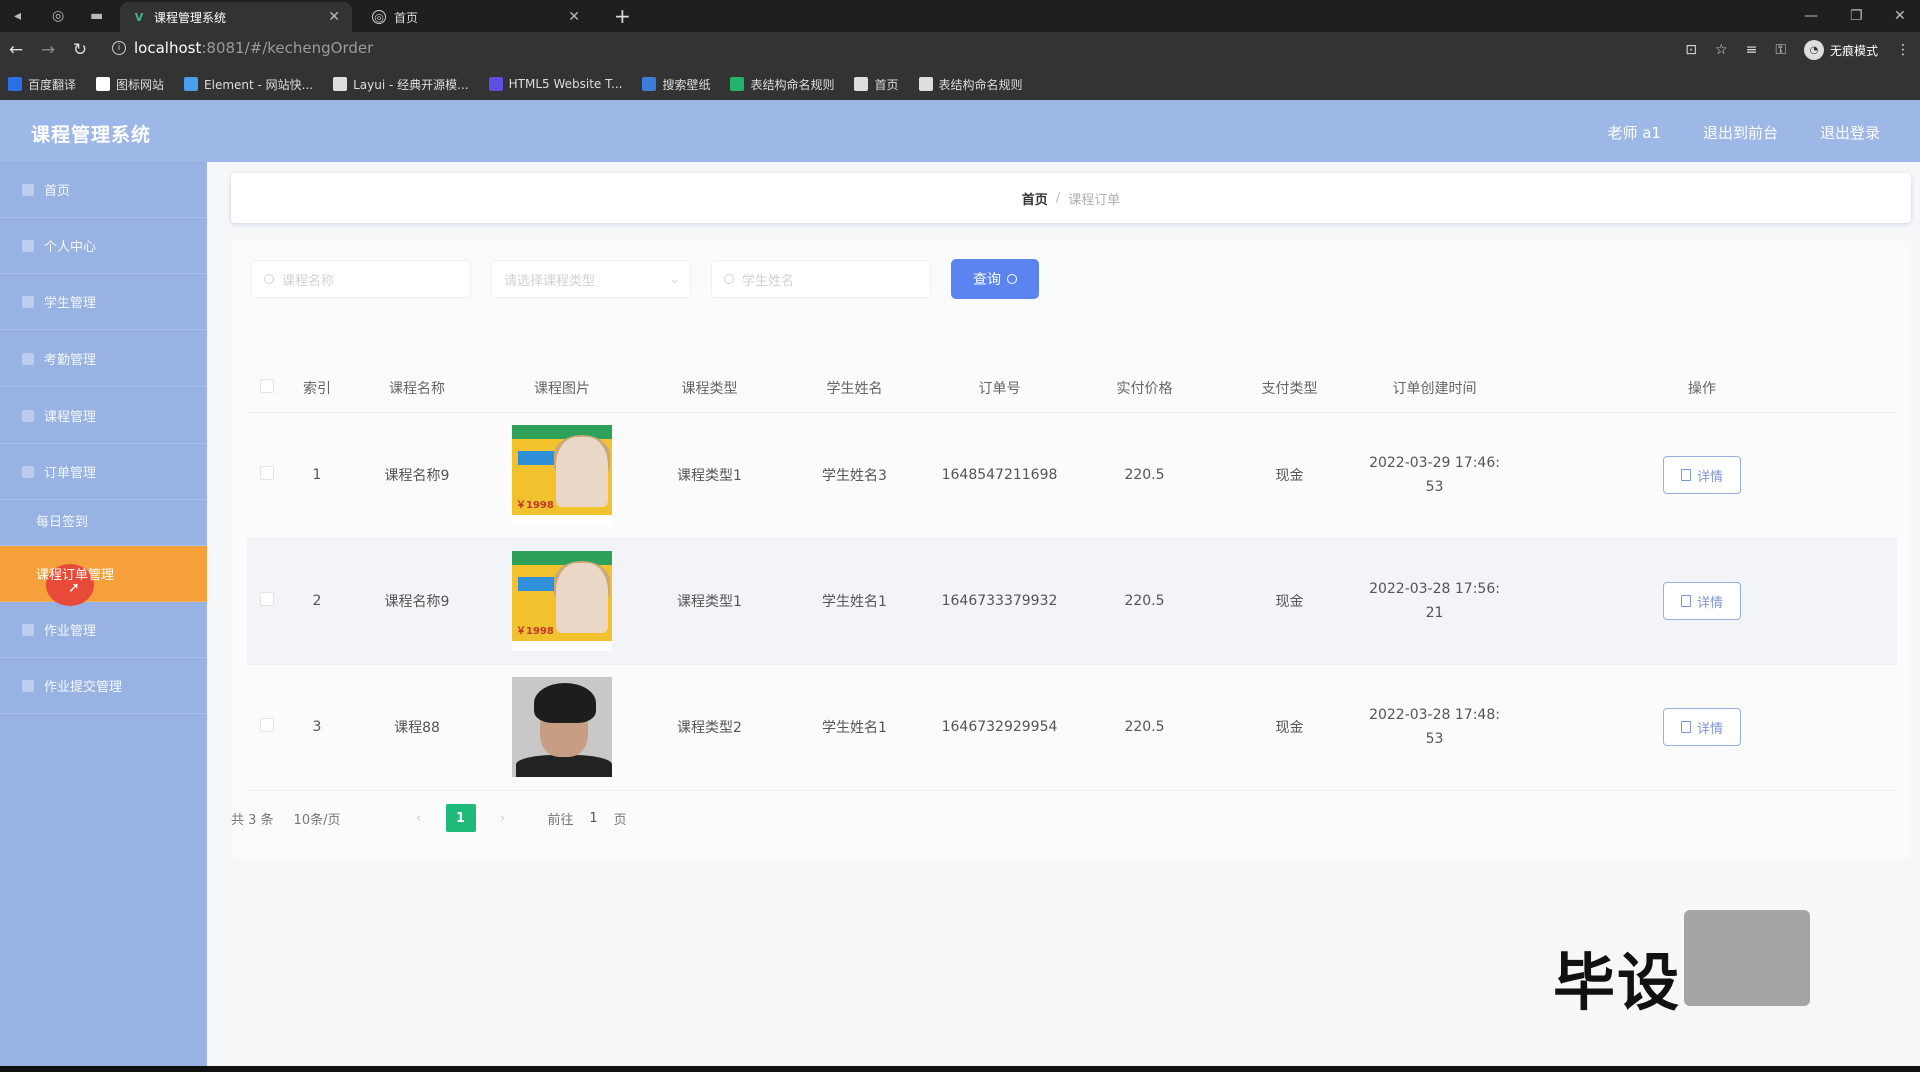 The width and height of the screenshot is (1920, 1072). Describe the element at coordinates (1903, 50) in the screenshot. I see `menu-icon: ⋮` at that location.